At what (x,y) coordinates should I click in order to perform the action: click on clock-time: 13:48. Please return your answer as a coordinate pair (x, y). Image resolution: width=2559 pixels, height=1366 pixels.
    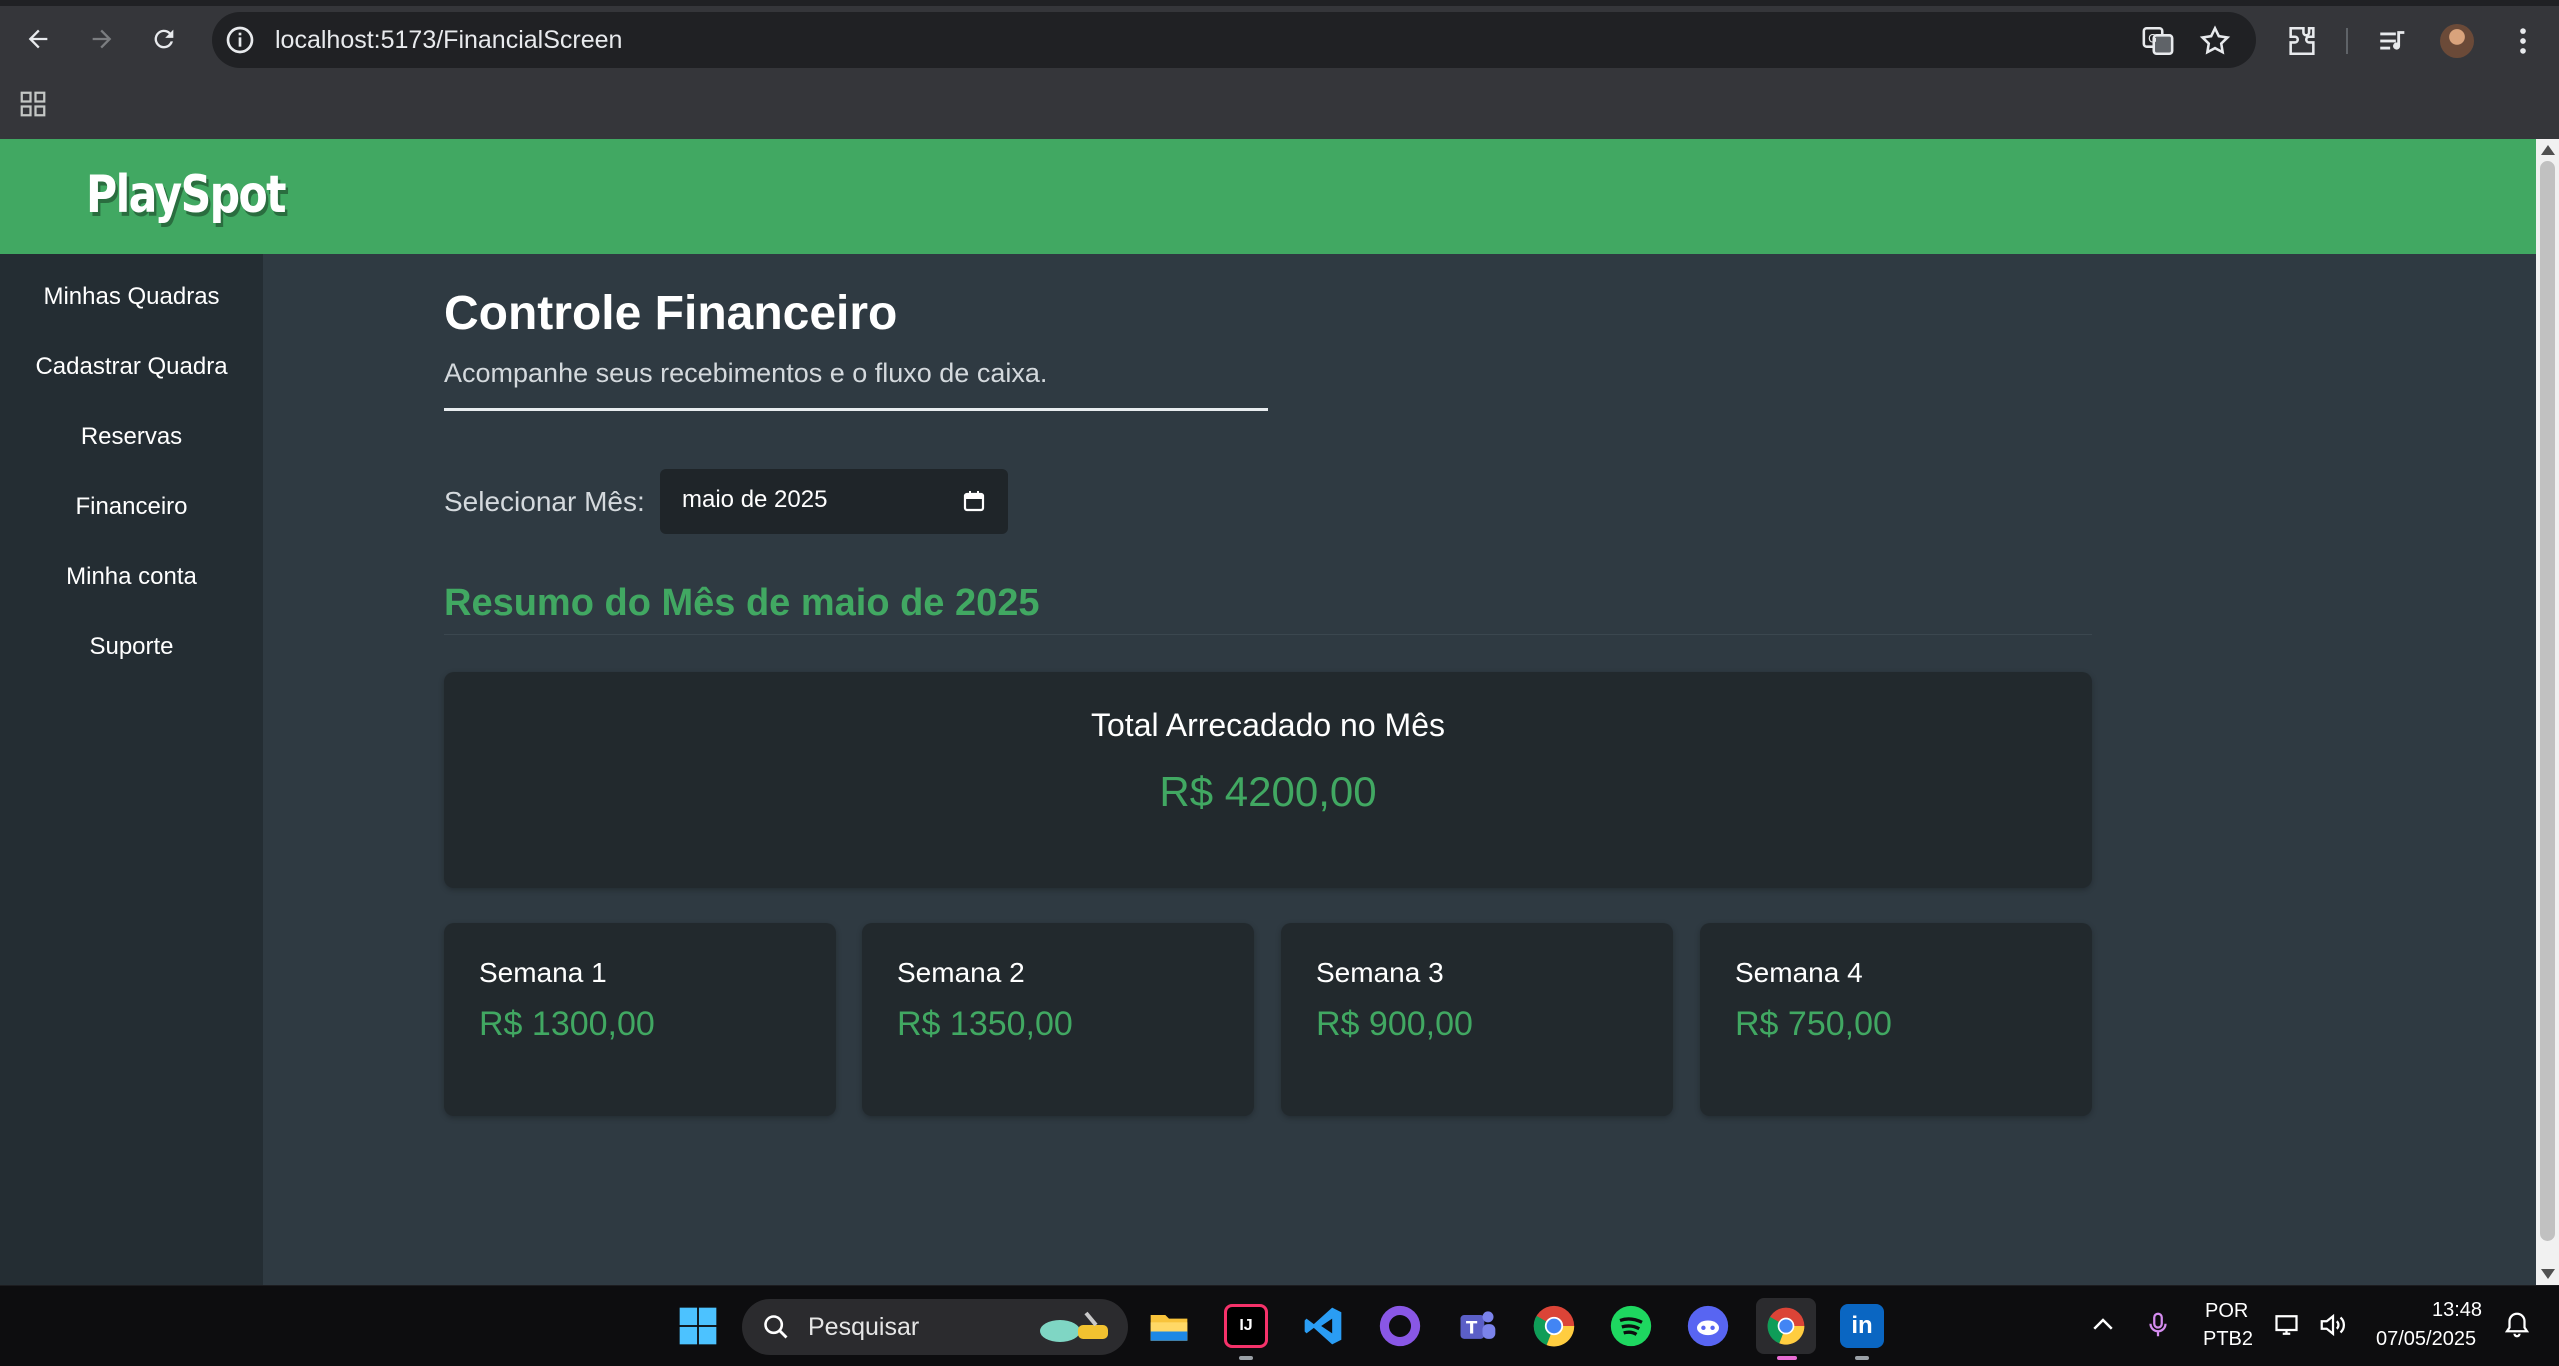
    Looking at the image, I should click on (2457, 1310).